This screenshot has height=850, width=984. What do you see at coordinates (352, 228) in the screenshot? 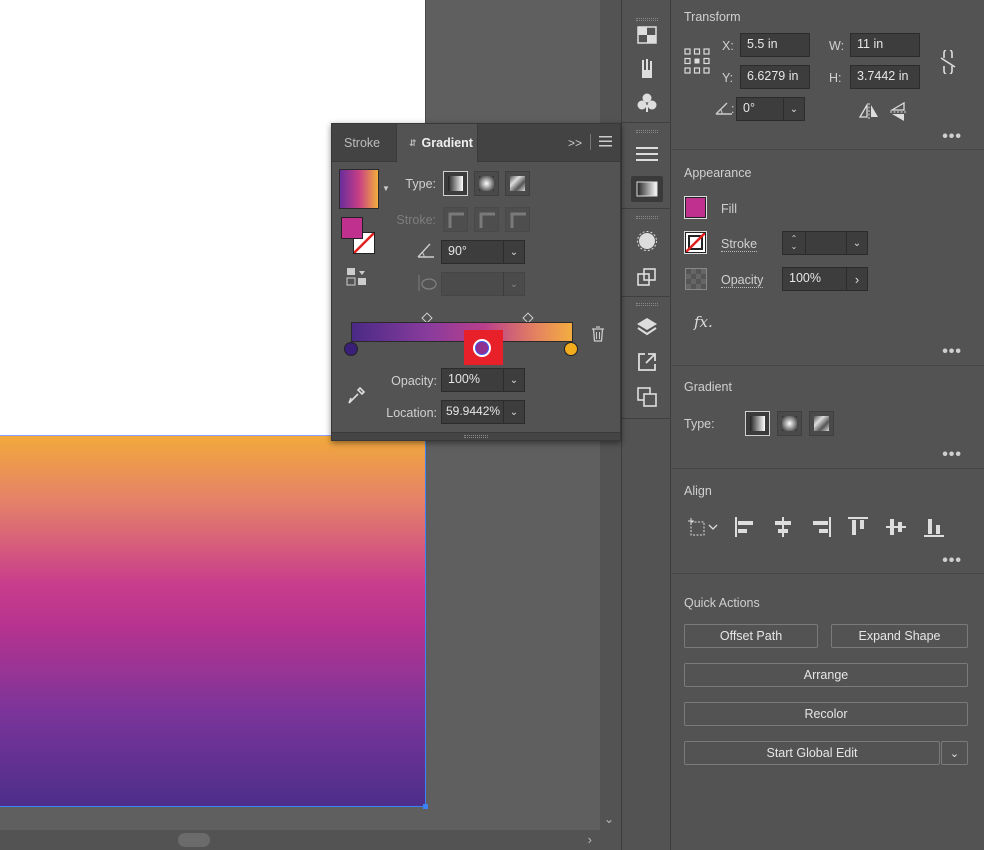
I see `fill-color-swatch` at bounding box center [352, 228].